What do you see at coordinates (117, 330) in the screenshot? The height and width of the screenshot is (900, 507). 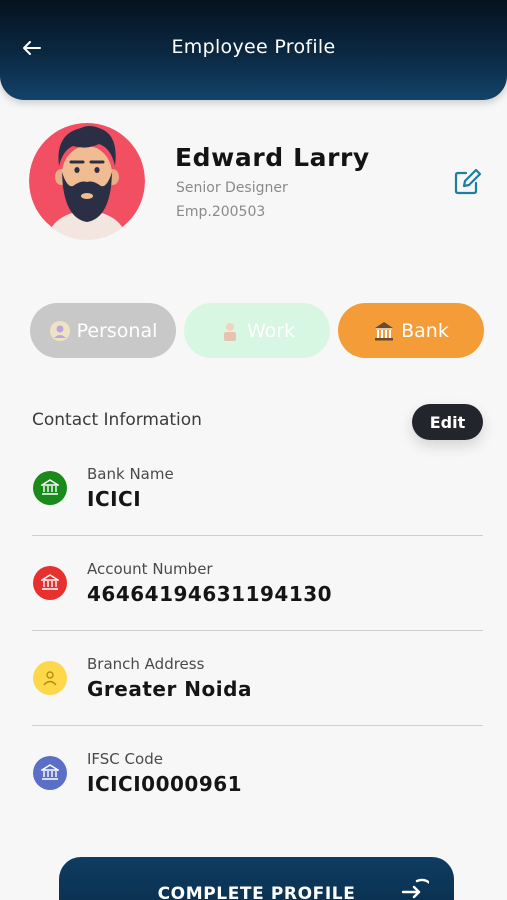 I see `tab-personal-label: Personal` at bounding box center [117, 330].